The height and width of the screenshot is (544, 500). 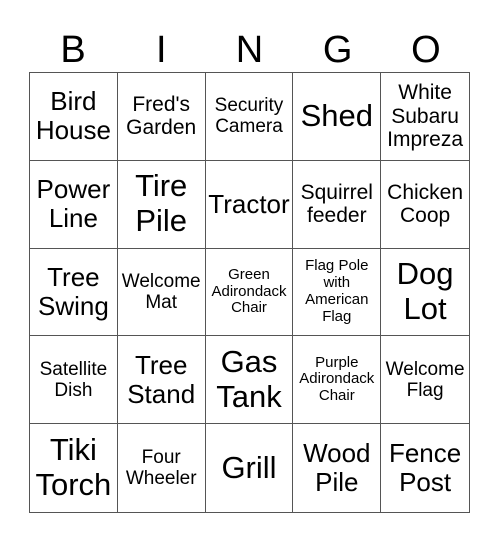 I want to click on header-letter-b: B, so click(x=73, y=50).